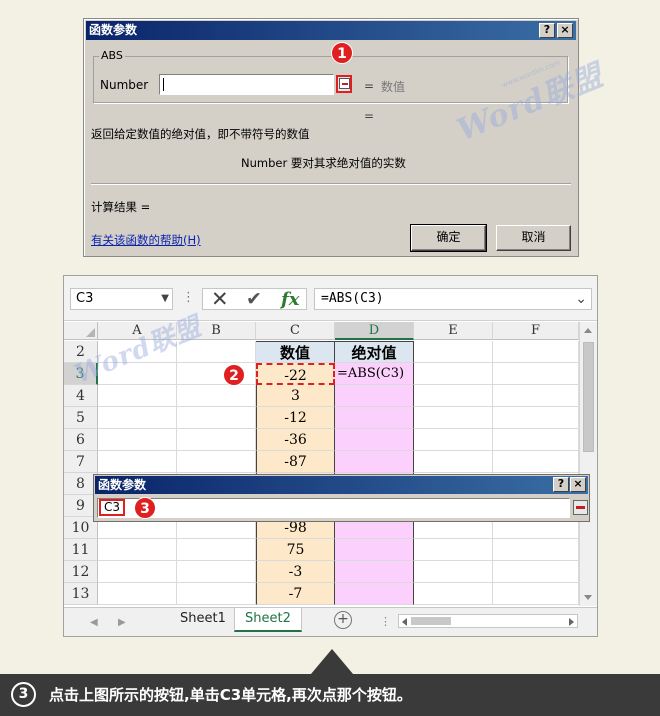 This screenshot has height=716, width=660. What do you see at coordinates (581, 299) in the screenshot?
I see `expand-formula-icon: ⌄` at bounding box center [581, 299].